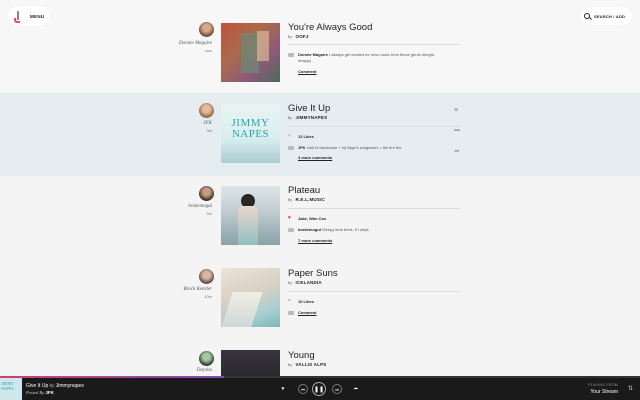  What do you see at coordinates (70, 386) in the screenshot?
I see `player-artist: Jimmynapes` at bounding box center [70, 386].